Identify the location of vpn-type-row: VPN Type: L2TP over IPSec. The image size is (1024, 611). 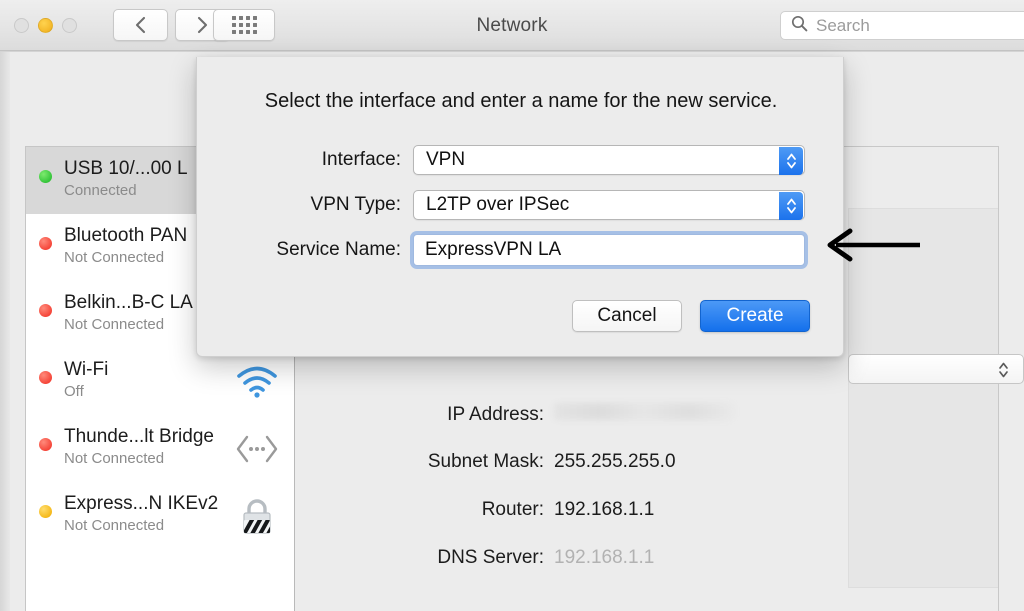
(521, 204).